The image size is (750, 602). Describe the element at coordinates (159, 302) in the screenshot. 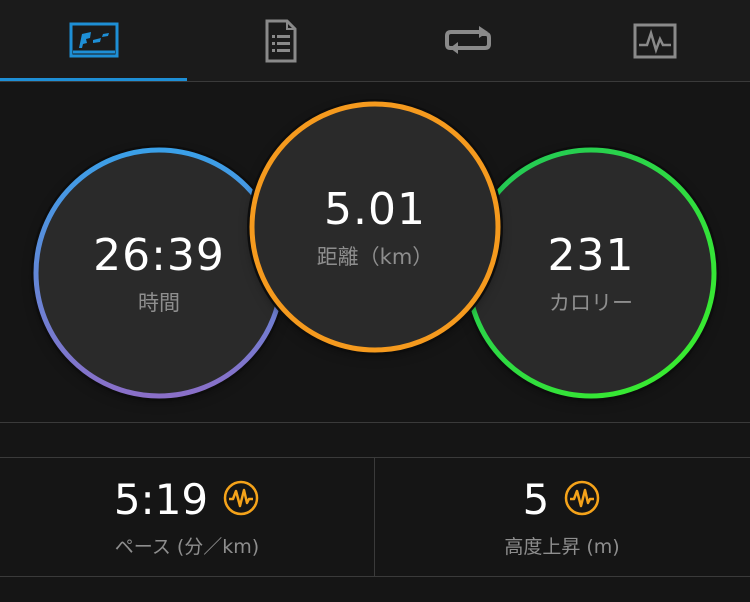

I see `time-label: 時間` at that location.